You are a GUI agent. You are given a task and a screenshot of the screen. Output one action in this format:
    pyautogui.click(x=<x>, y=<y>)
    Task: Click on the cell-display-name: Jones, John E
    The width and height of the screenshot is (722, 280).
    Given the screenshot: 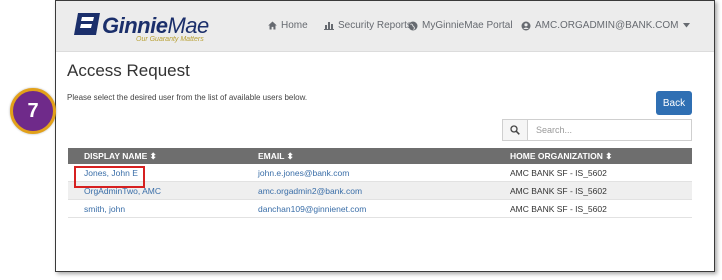 What is the action you would take?
    pyautogui.click(x=161, y=173)
    